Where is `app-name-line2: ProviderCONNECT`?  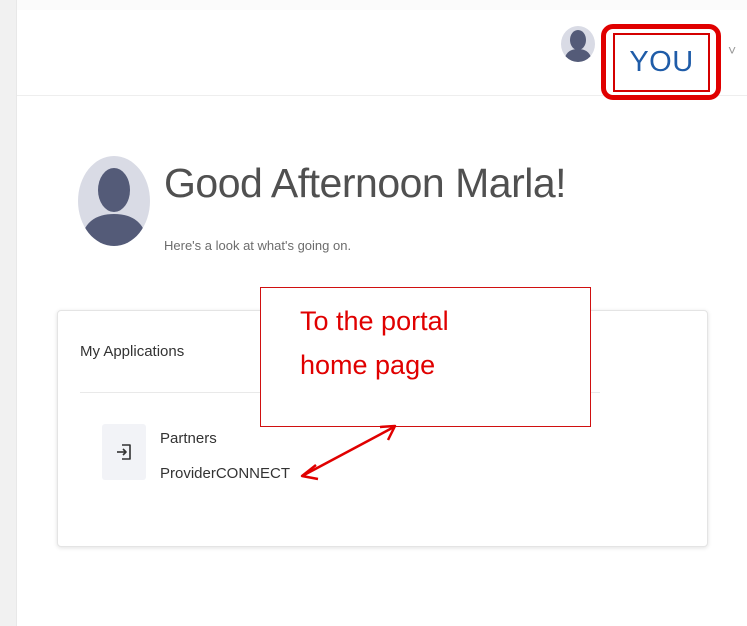 app-name-line2: ProviderCONNECT is located at coordinates (225, 473).